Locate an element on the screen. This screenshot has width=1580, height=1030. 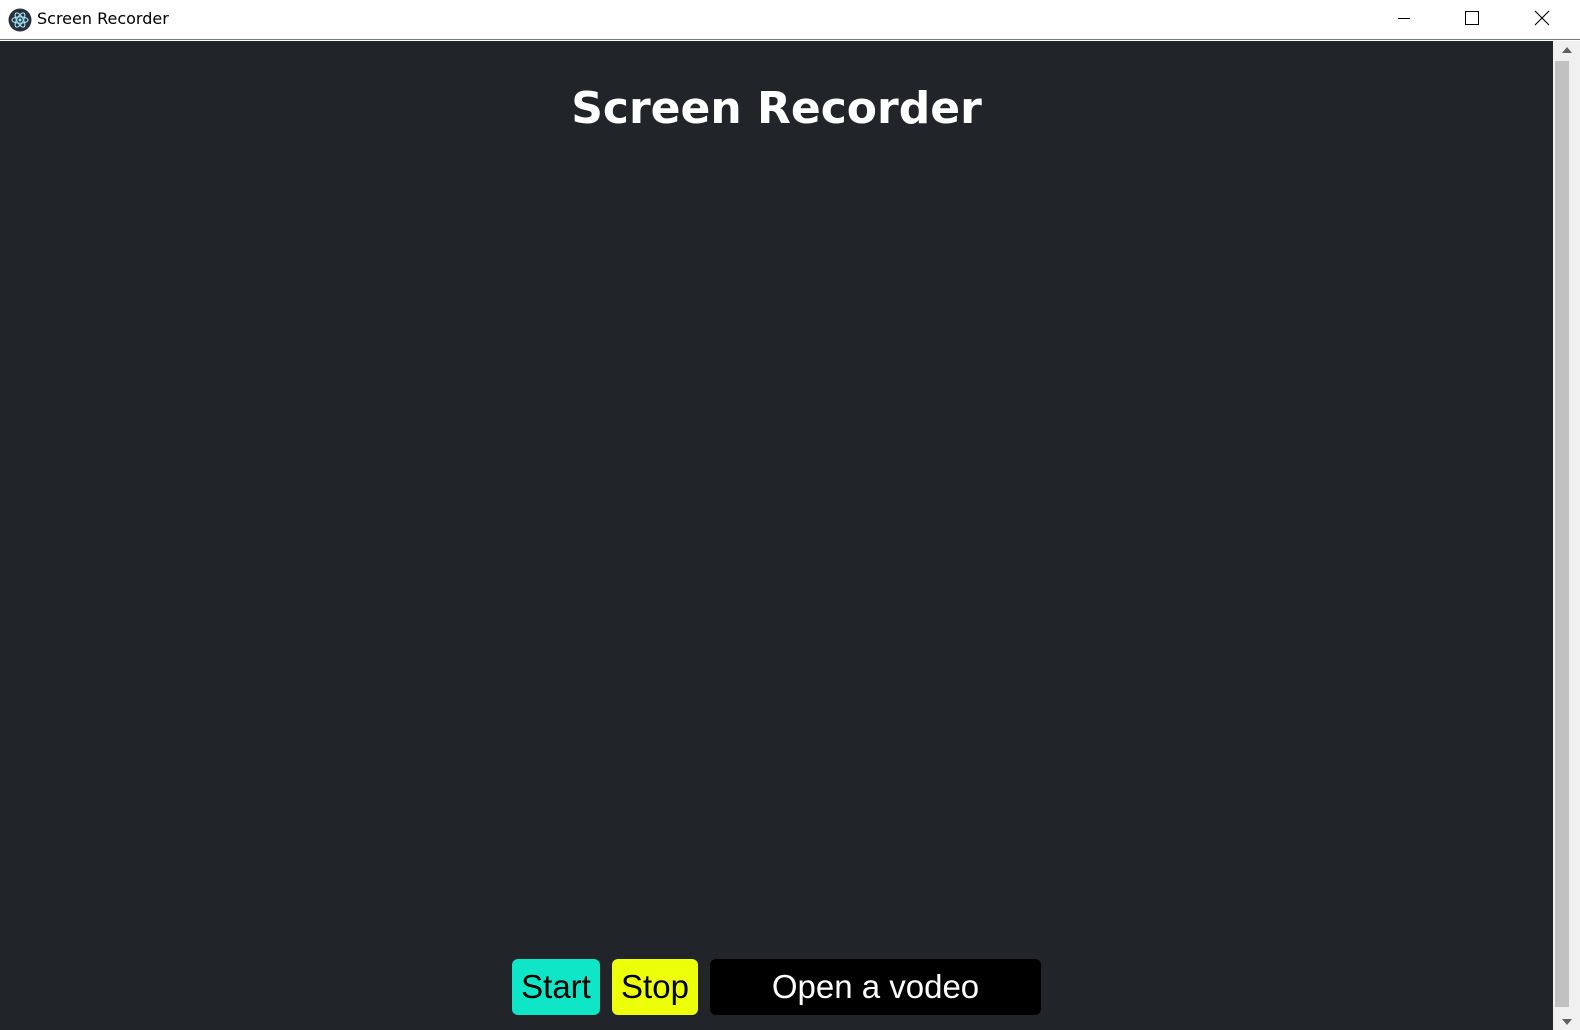
minimize-button is located at coordinates (1404, 19).